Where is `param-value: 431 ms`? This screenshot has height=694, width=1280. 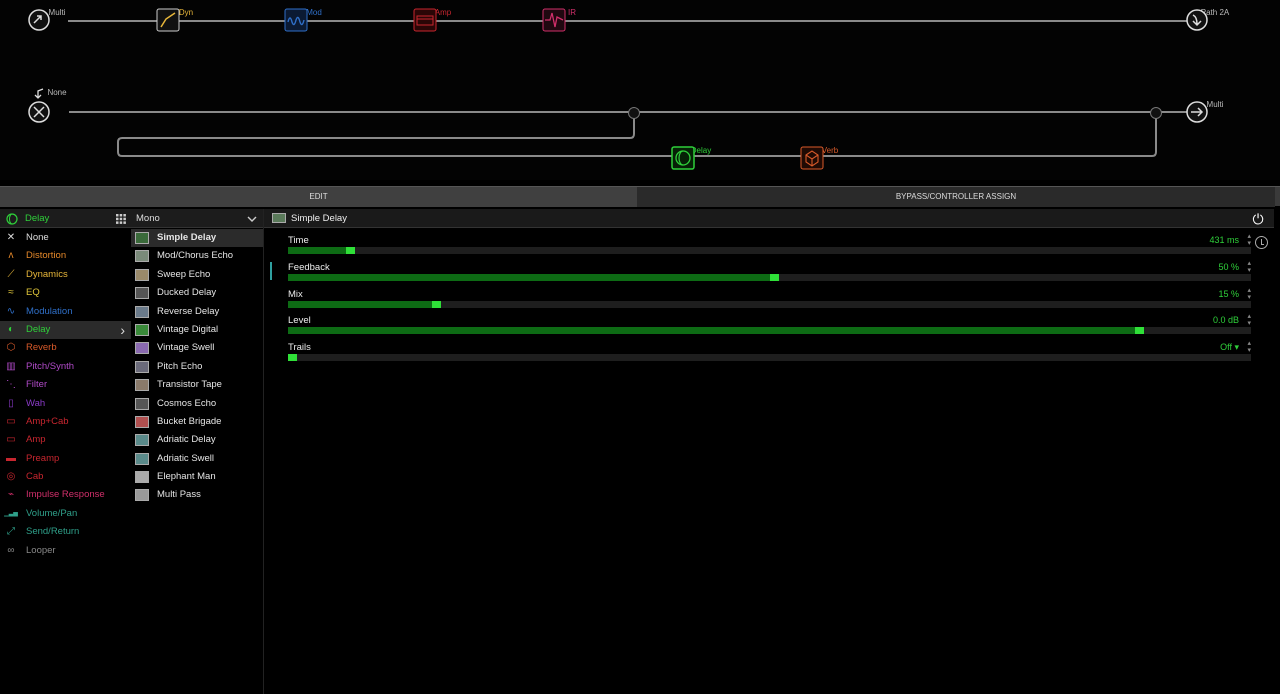 param-value: 431 ms is located at coordinates (1224, 240).